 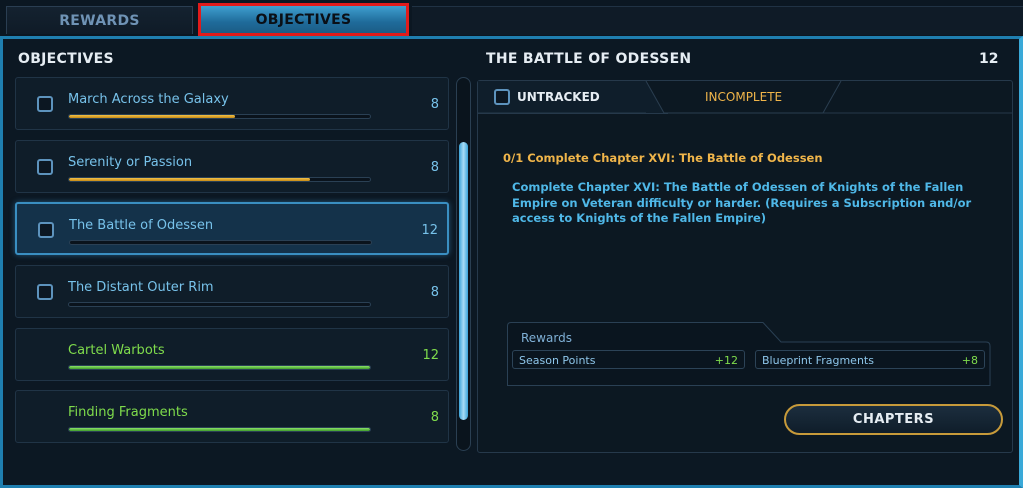 I want to click on objective-name: Cartel Warbots, so click(x=116, y=350).